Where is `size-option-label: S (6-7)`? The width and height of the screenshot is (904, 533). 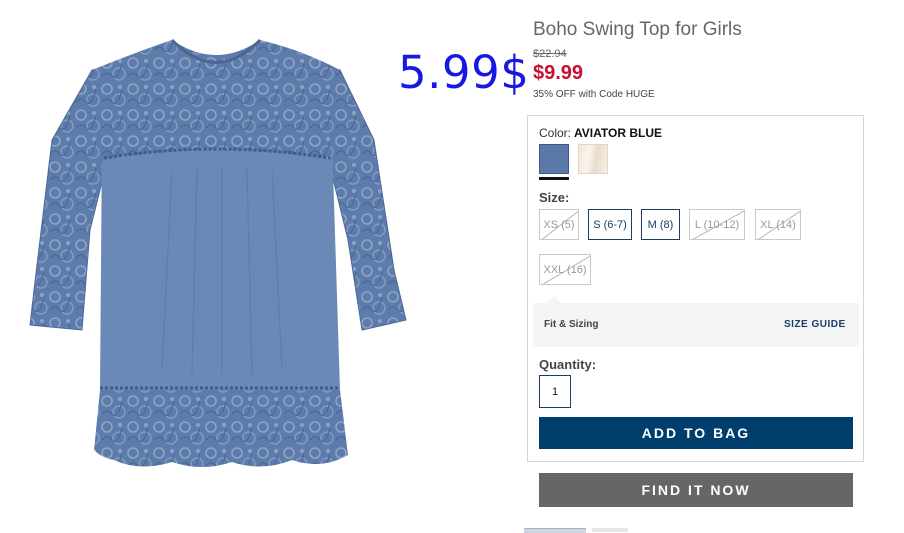 size-option-label: S (6-7) is located at coordinates (610, 224).